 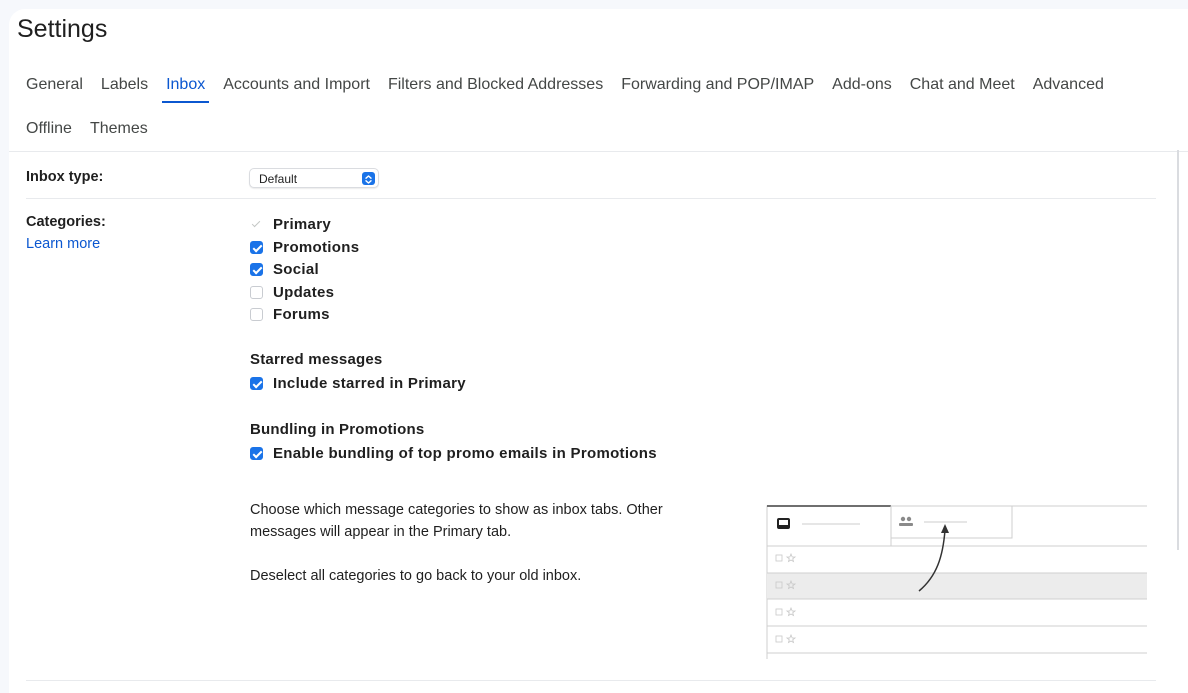 I want to click on inbox-type-value: Default, so click(x=278, y=179).